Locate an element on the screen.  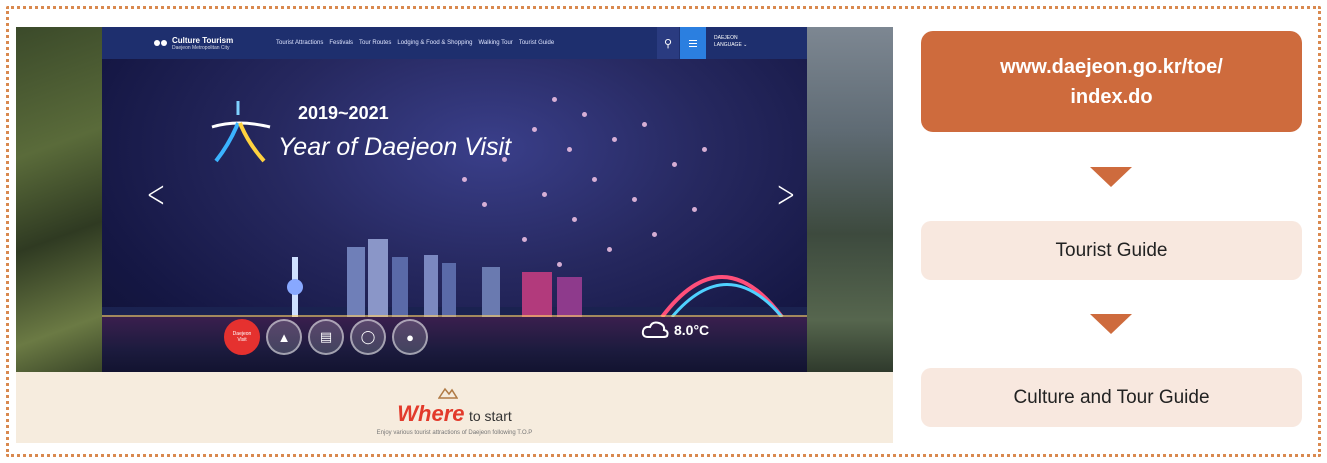
language-top-label: DAEJEON is located at coordinates (726, 38).